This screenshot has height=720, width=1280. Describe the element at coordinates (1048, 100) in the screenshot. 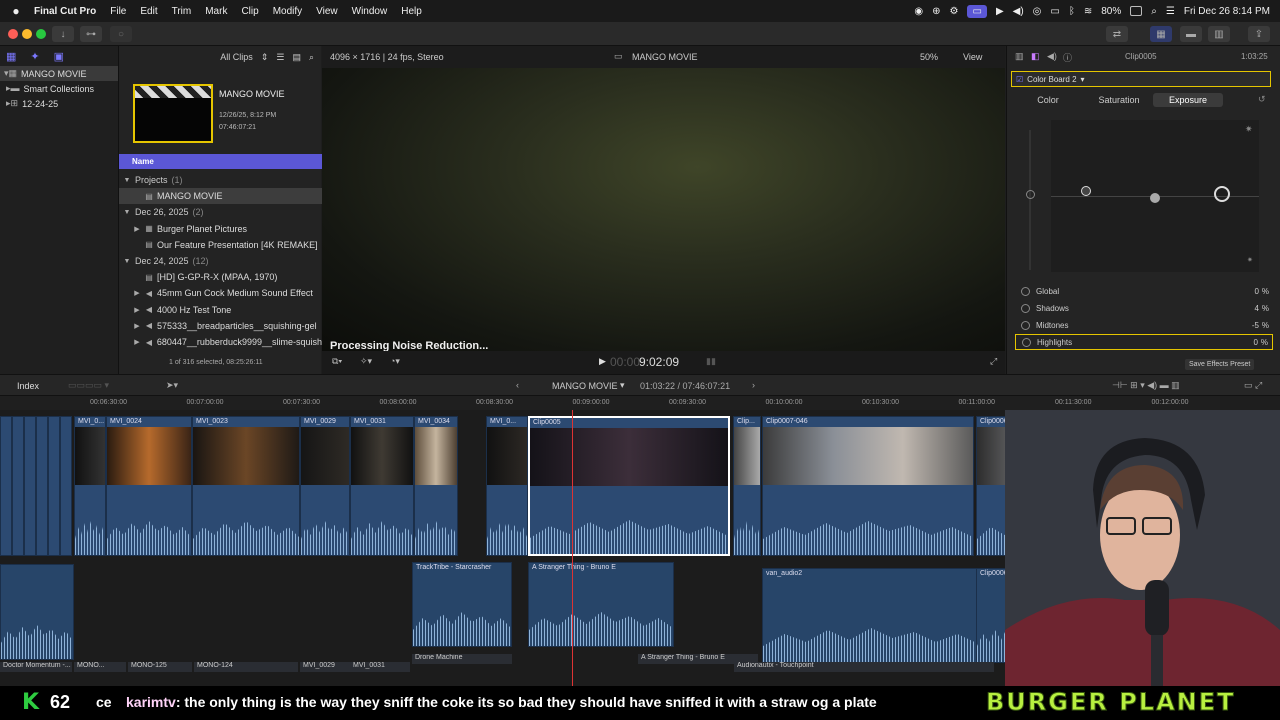

I see `tab-color: Color` at that location.